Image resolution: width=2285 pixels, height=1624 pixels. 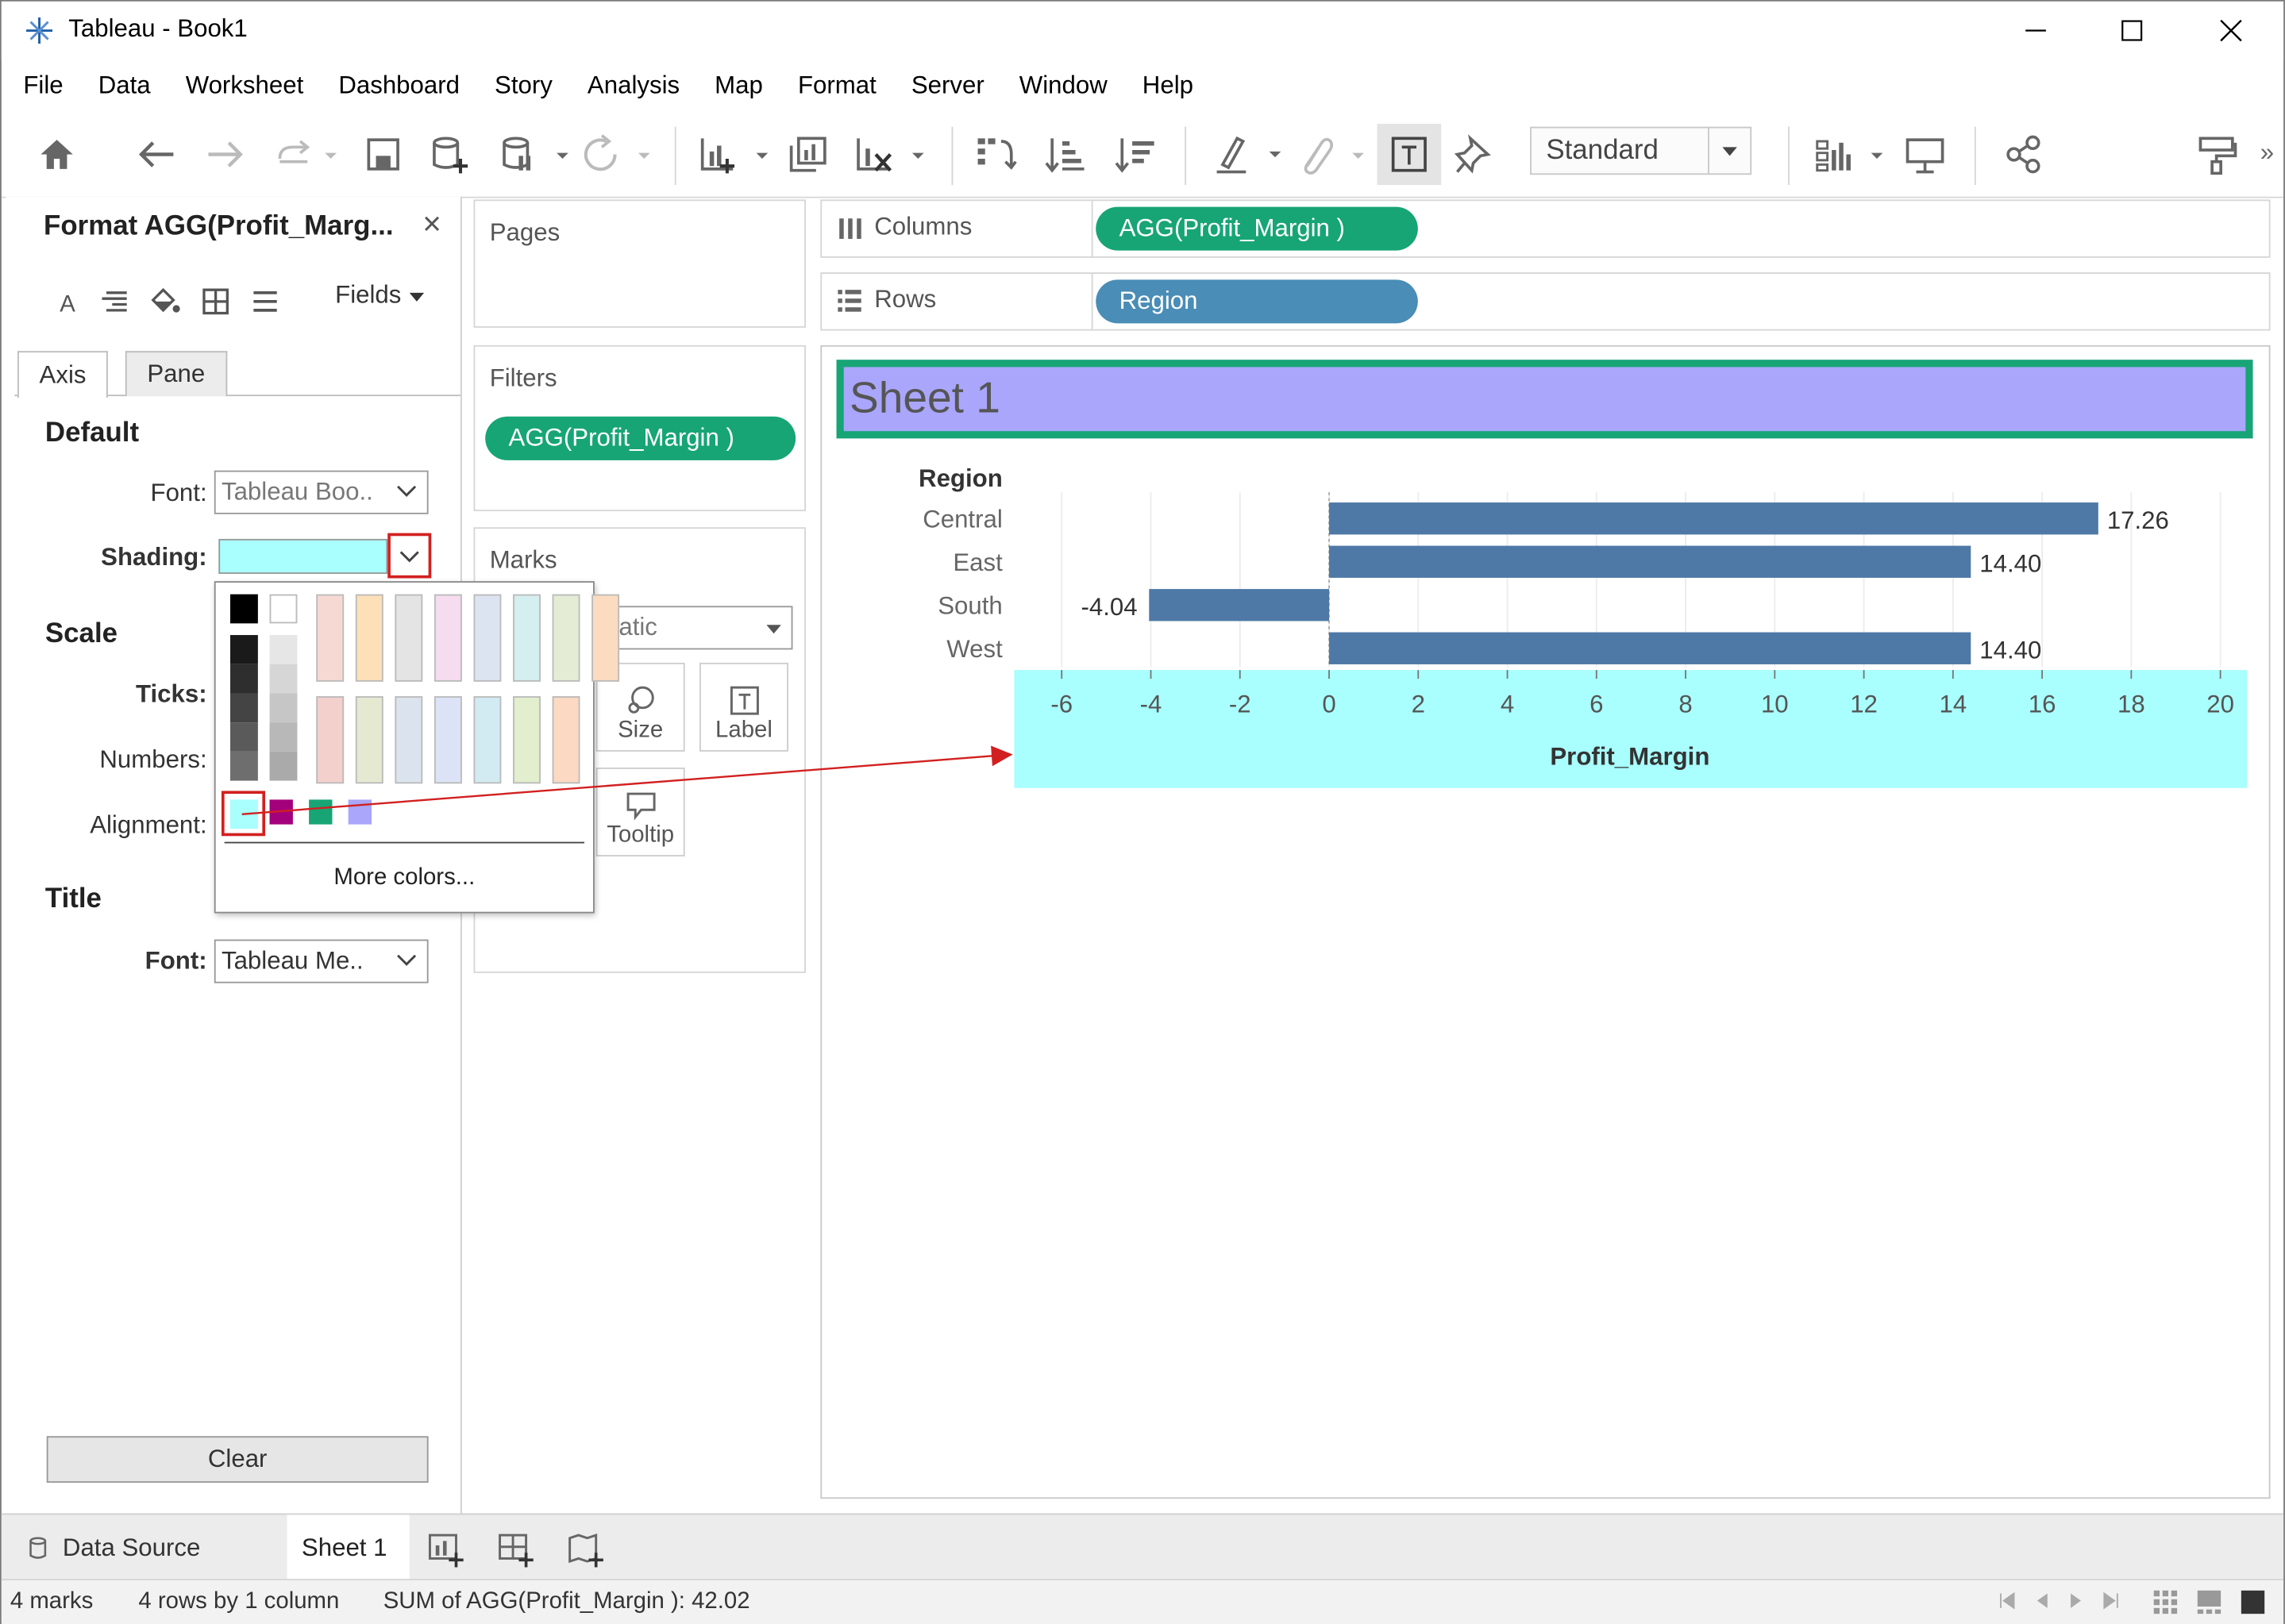 What do you see at coordinates (114, 1547) in the screenshot?
I see `data-source-tab: Data Source` at bounding box center [114, 1547].